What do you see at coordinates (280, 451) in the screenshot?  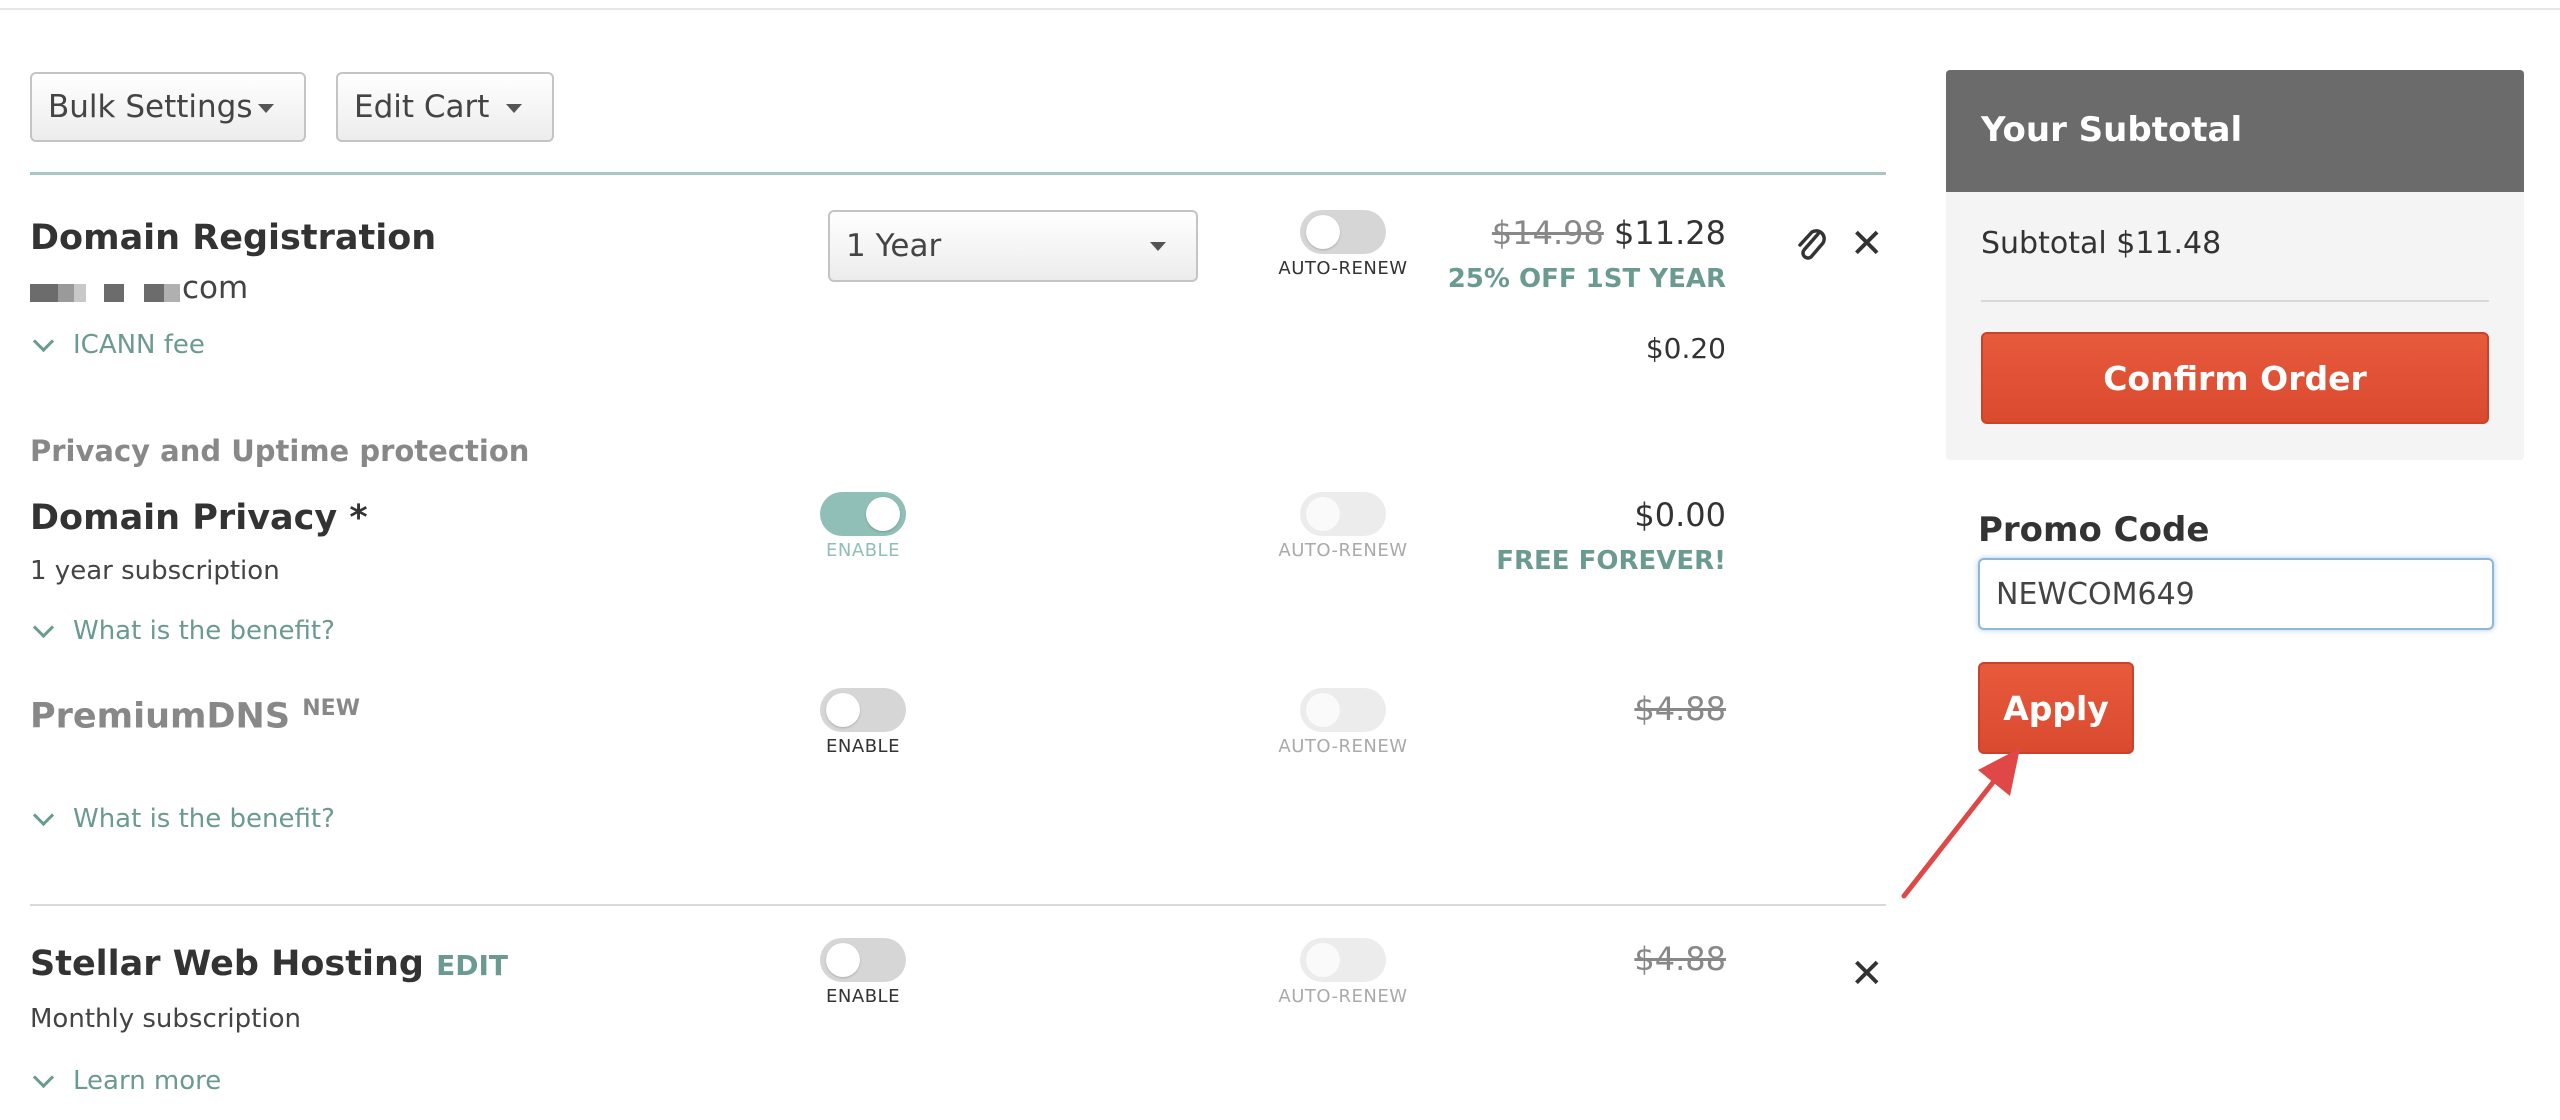 I see `privacy-section-heading: Privacy and Uptime protection` at bounding box center [280, 451].